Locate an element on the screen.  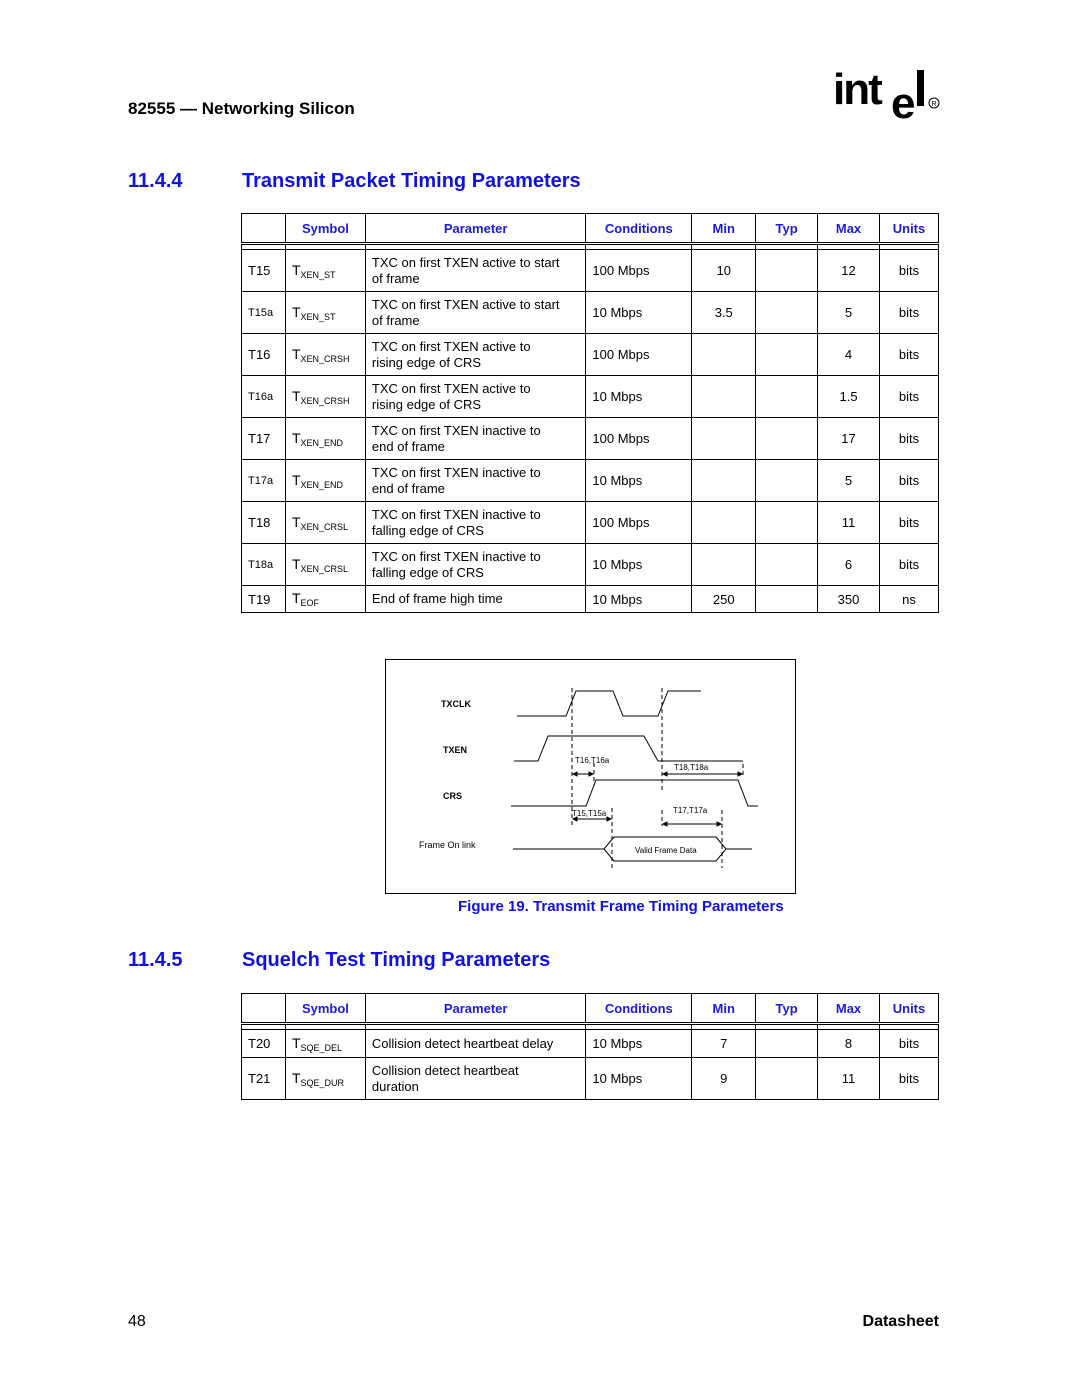
svg-text: int is located at coordinates (858, 90).